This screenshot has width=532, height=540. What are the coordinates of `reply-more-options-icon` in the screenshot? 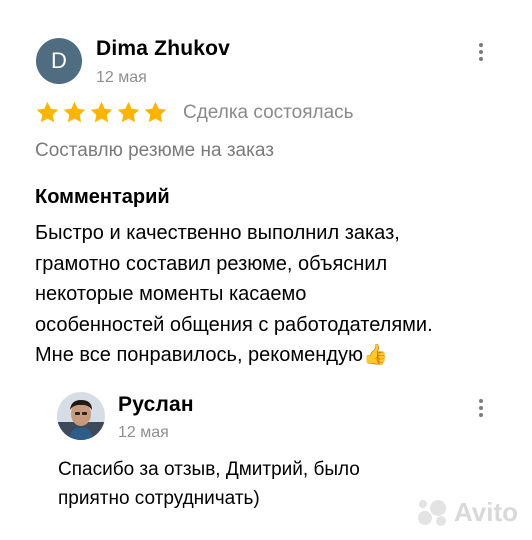 It's located at (481, 408).